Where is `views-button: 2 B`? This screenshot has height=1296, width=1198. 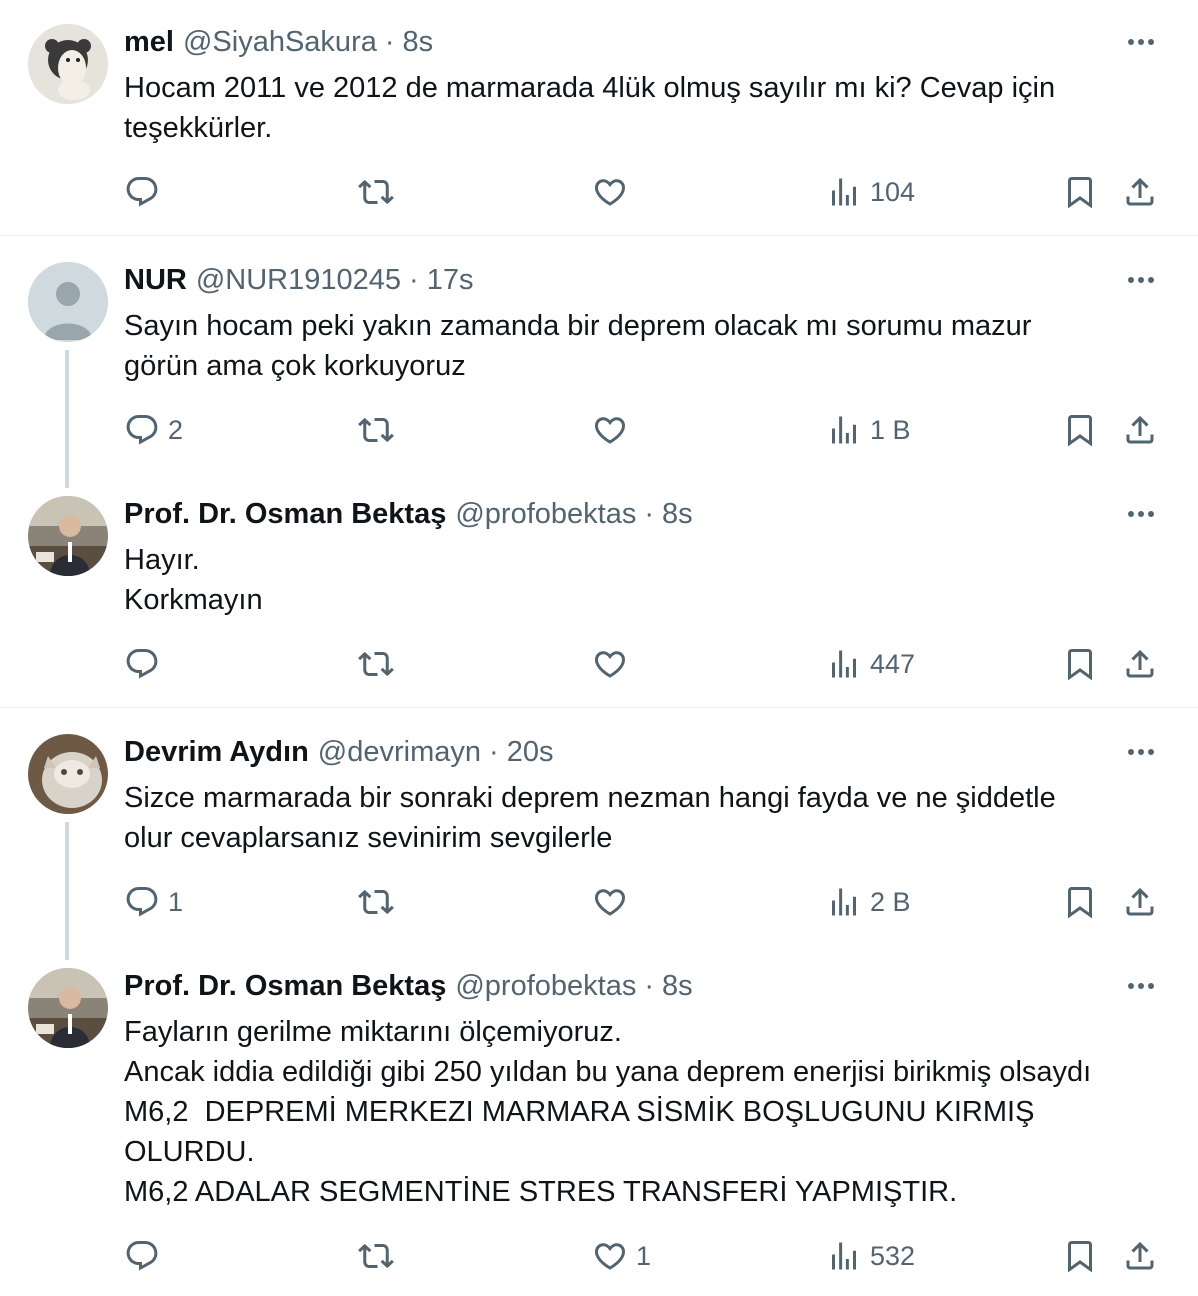 views-button: 2 B is located at coordinates (868, 902).